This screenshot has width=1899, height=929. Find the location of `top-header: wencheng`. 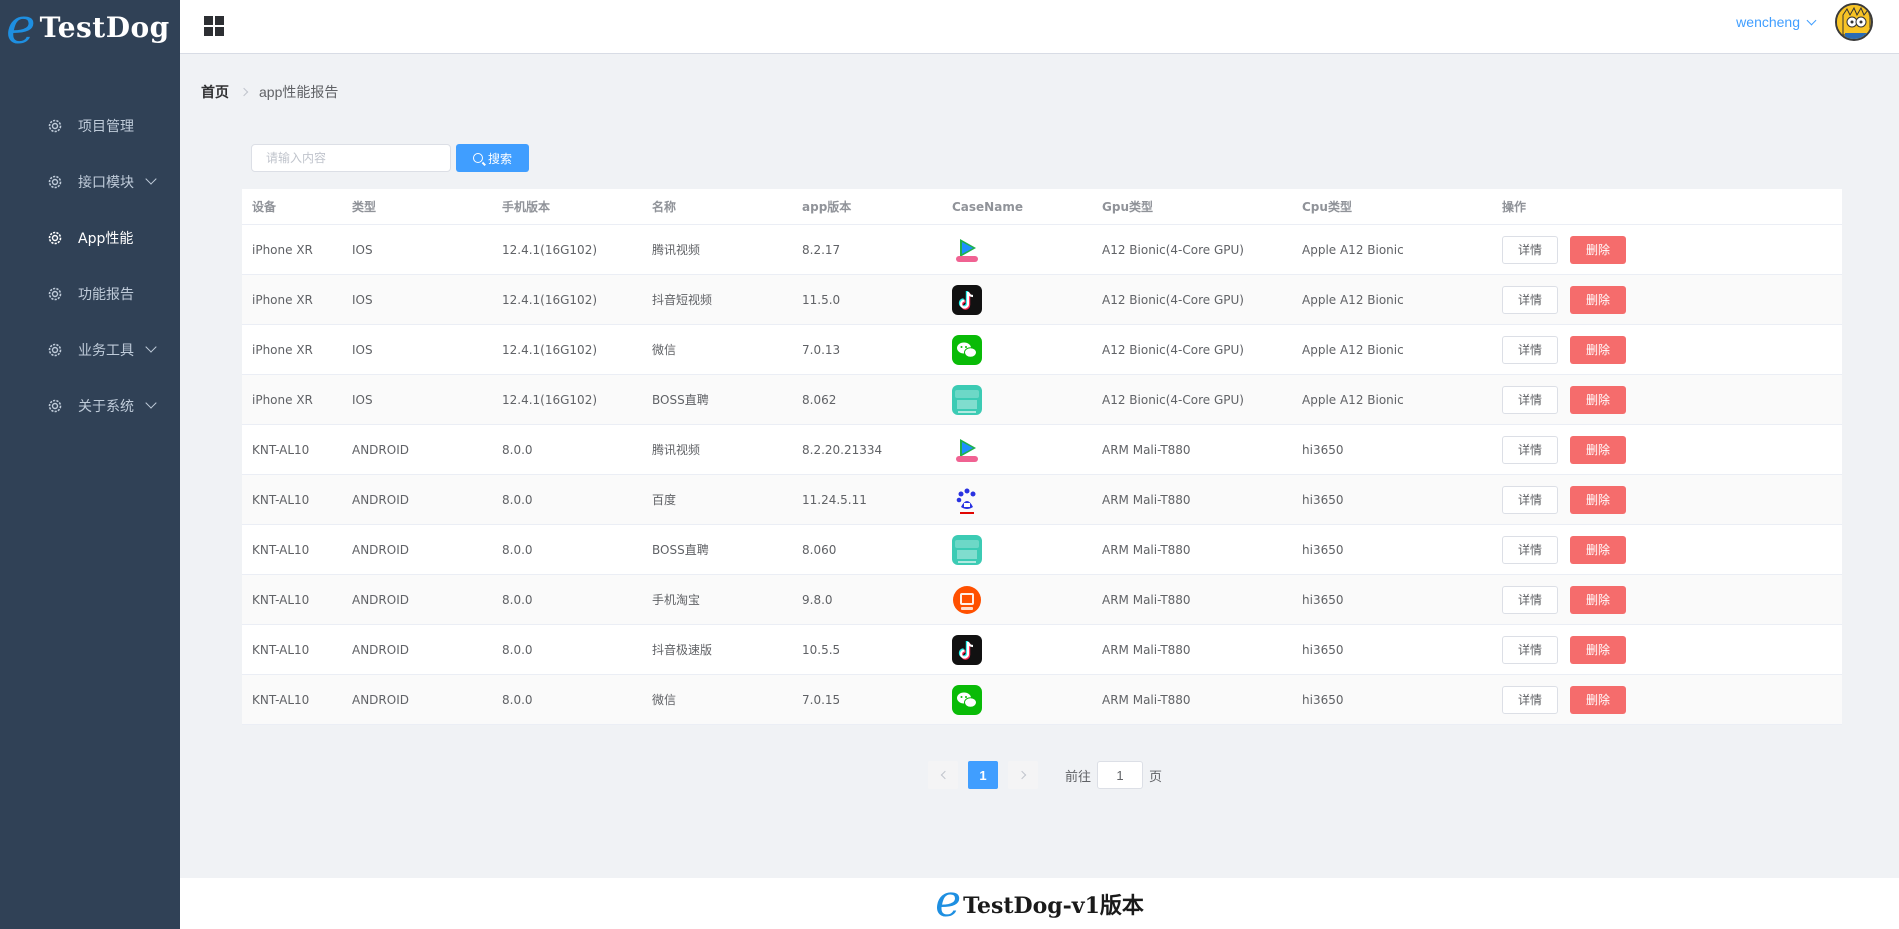

top-header: wencheng is located at coordinates (1039, 27).